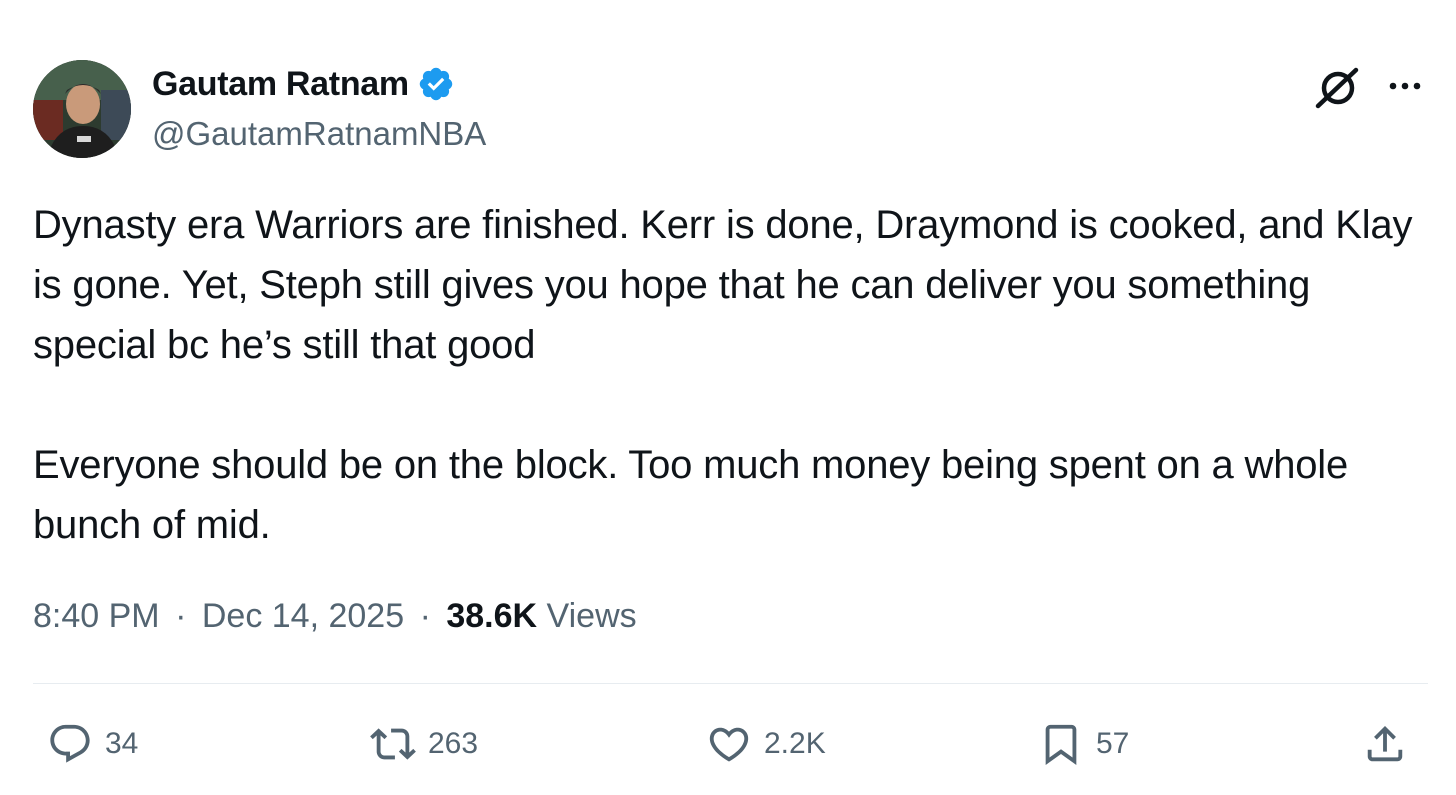  Describe the element at coordinates (730, 683) in the screenshot. I see `divider` at that location.